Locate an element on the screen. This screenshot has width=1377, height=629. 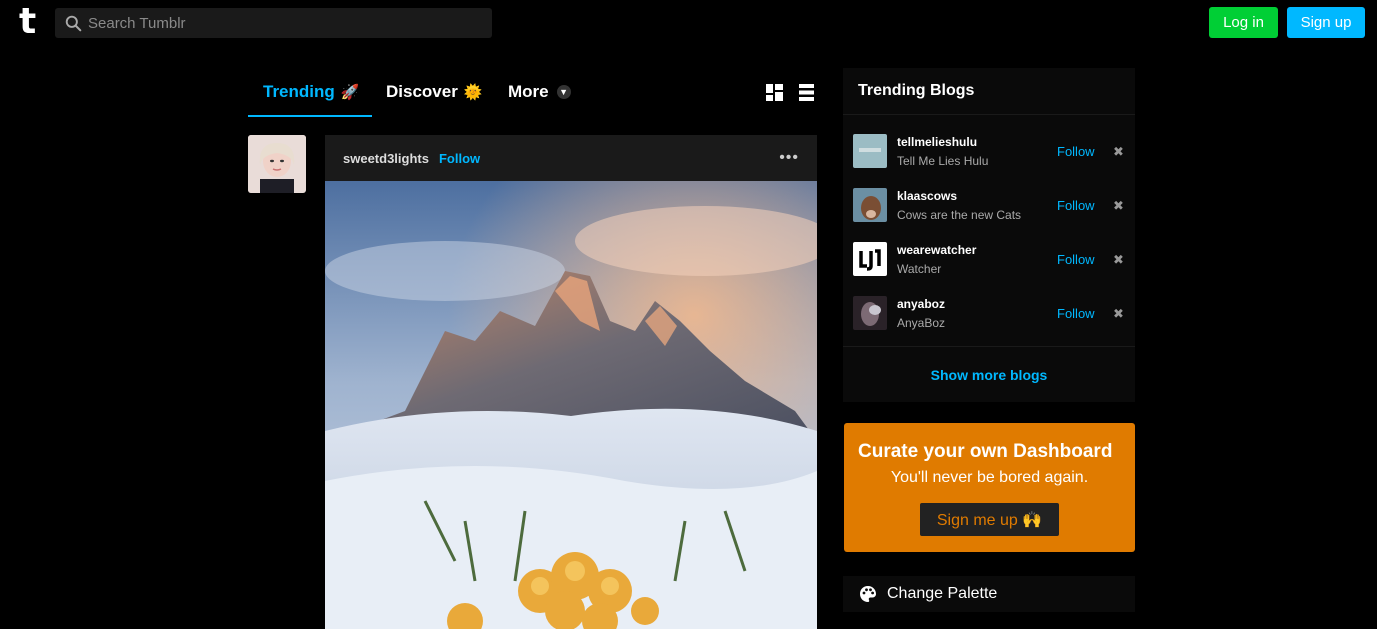
post-author-avatar is located at coordinates (277, 164).